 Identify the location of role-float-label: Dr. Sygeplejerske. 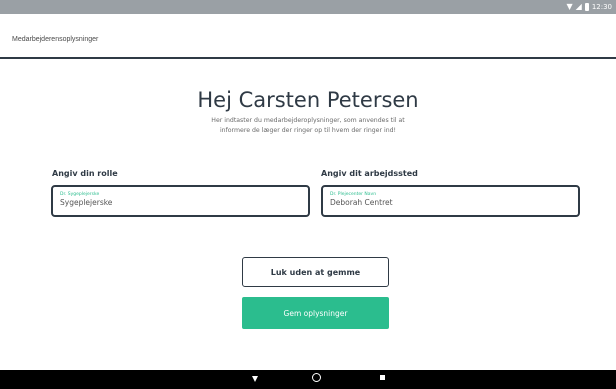
(80, 194).